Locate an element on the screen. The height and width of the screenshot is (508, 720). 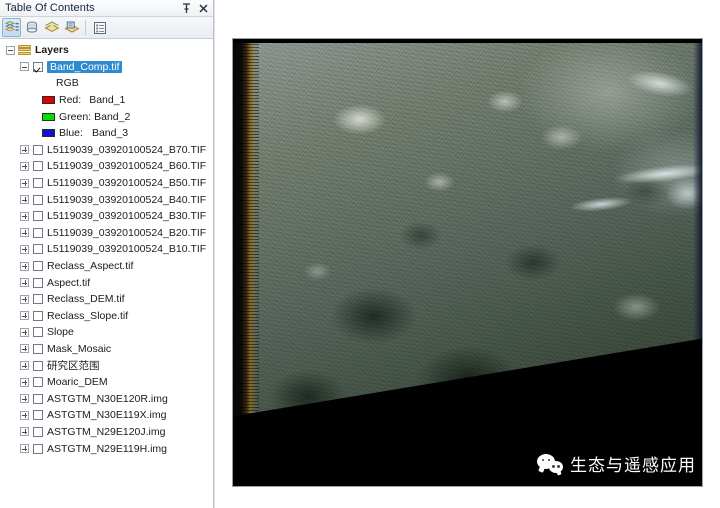
toc-layer-row: Reclass_DEM.tif is located at coordinates (106, 299).